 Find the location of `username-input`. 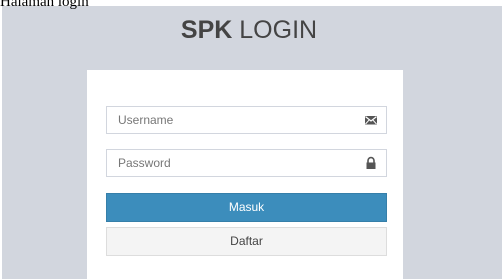

username-input is located at coordinates (227, 120).